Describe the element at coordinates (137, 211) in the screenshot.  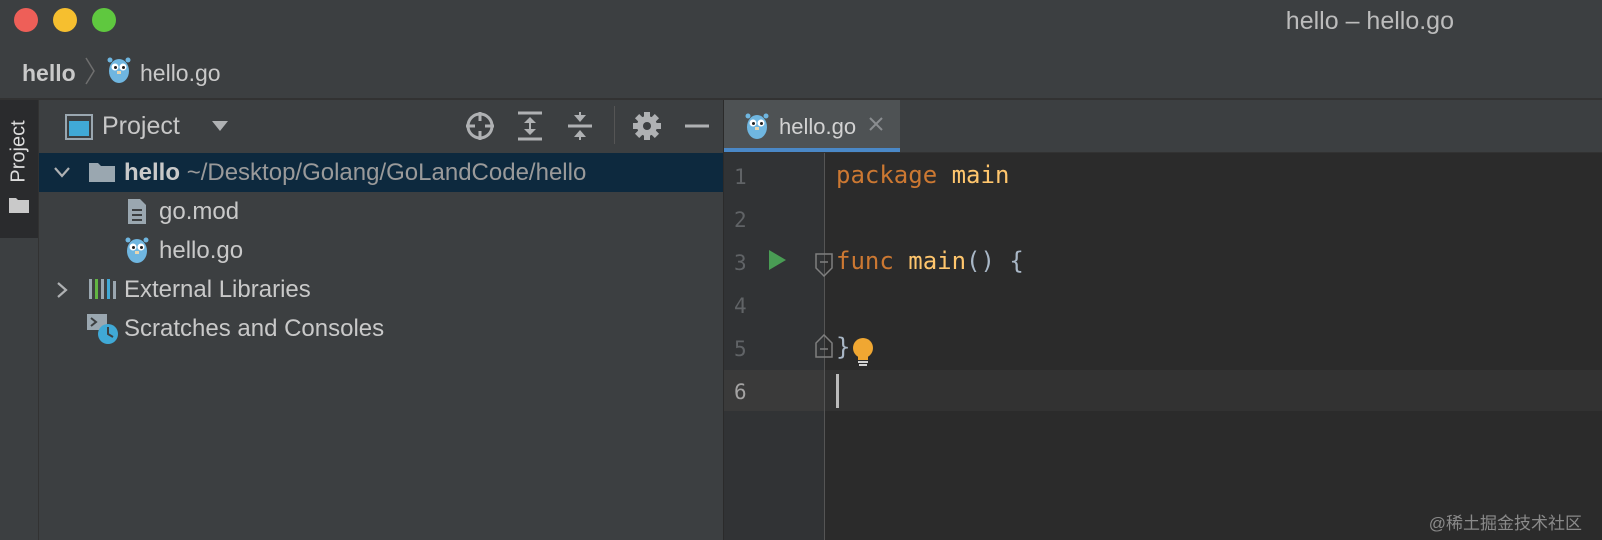
I see `file-icon` at that location.